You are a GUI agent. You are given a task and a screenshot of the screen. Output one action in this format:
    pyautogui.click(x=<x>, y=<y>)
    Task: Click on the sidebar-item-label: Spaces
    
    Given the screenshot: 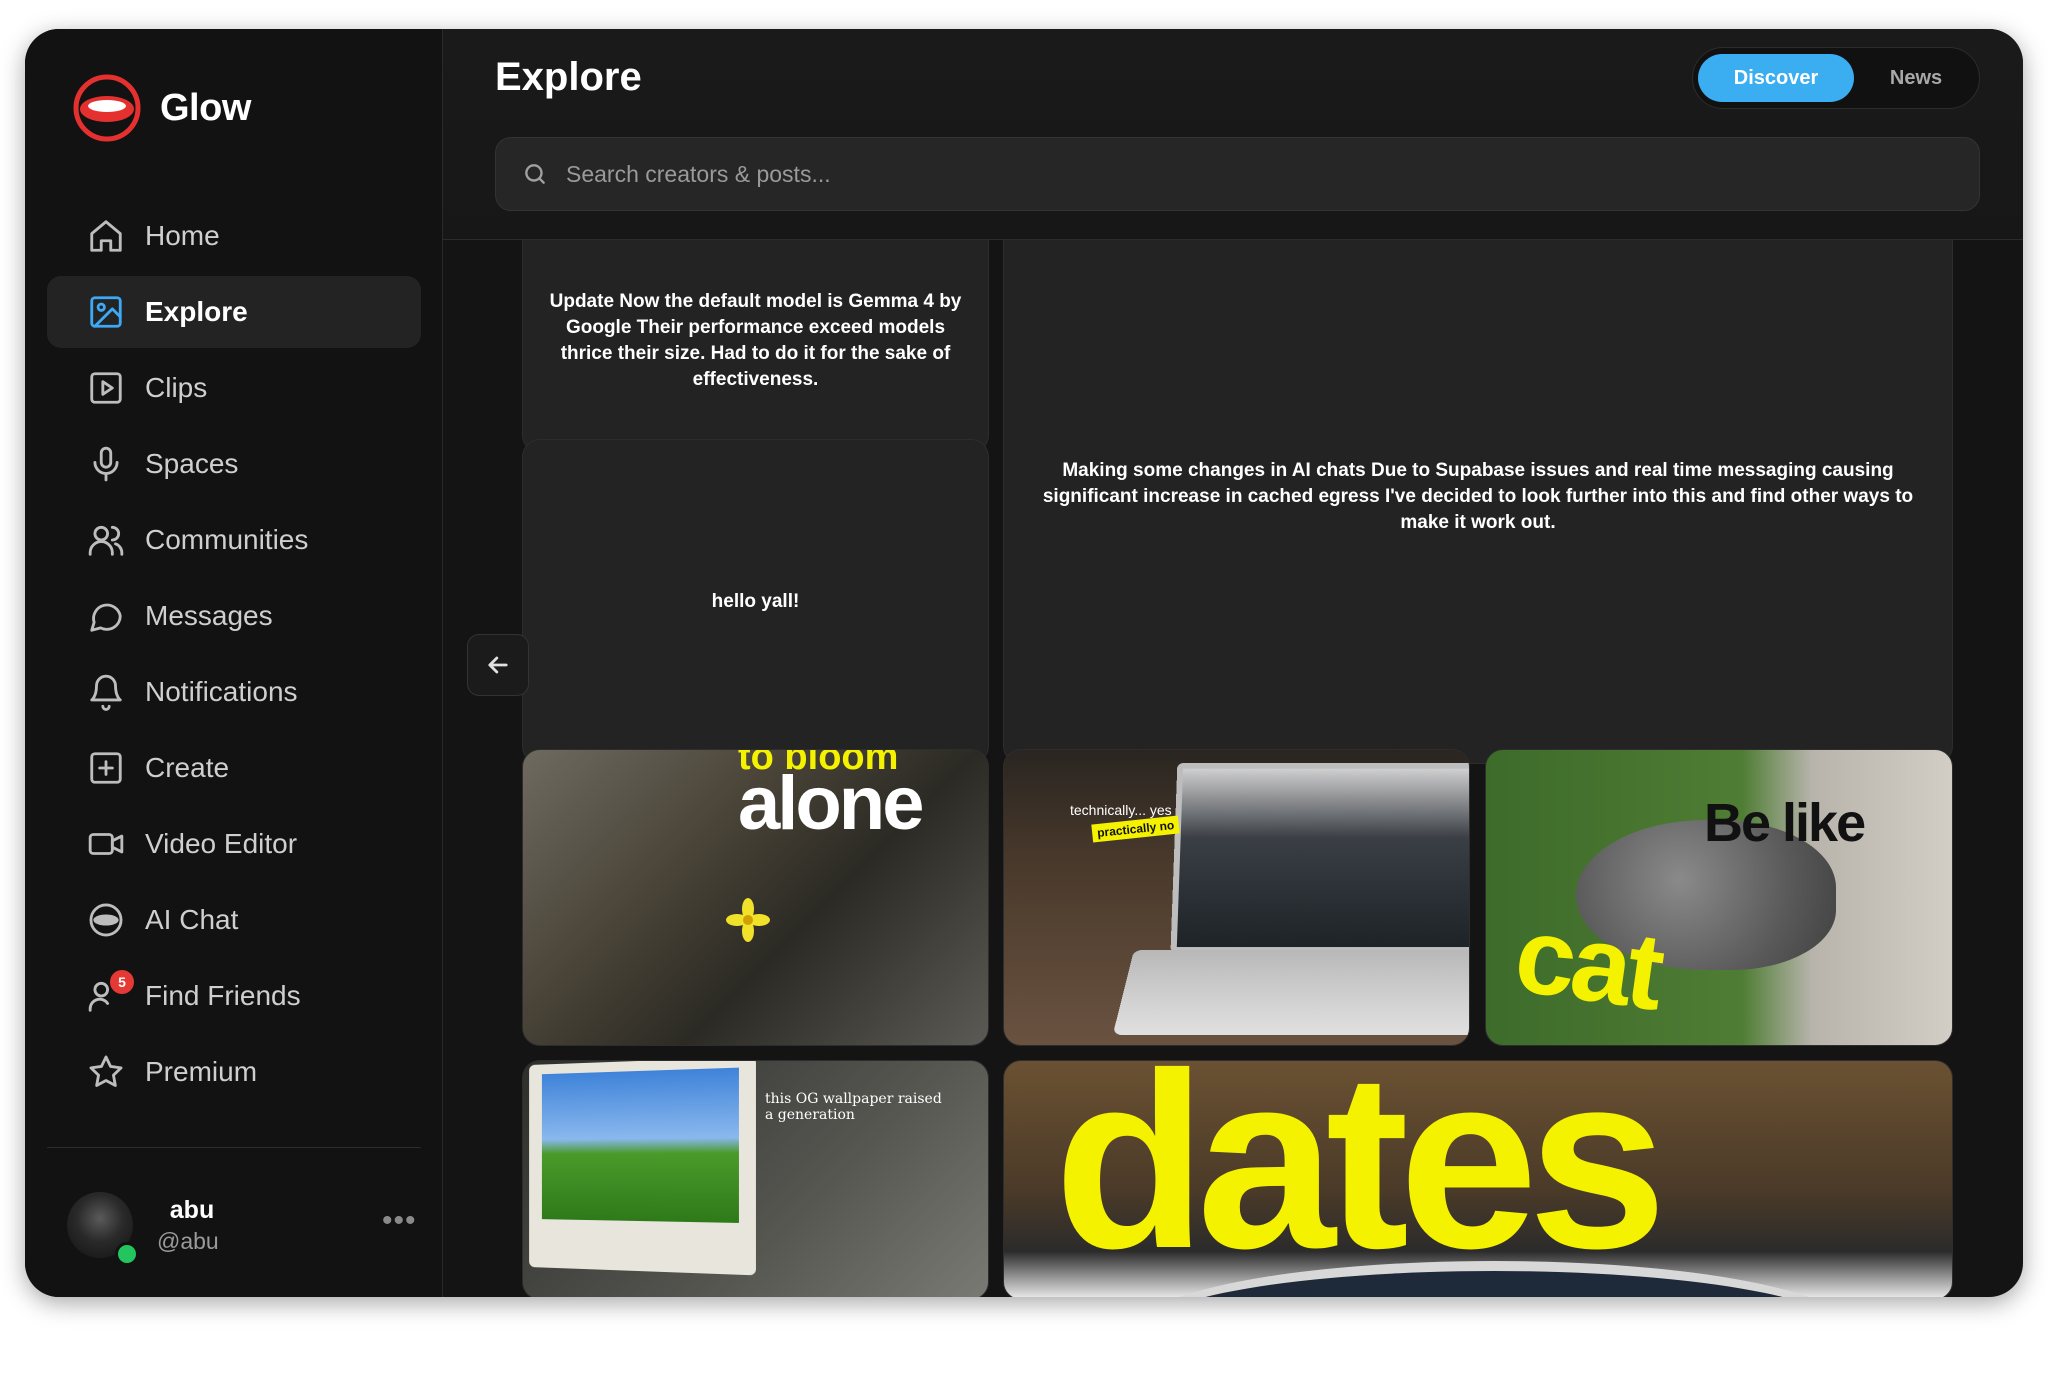 What is the action you would take?
    pyautogui.click(x=192, y=463)
    